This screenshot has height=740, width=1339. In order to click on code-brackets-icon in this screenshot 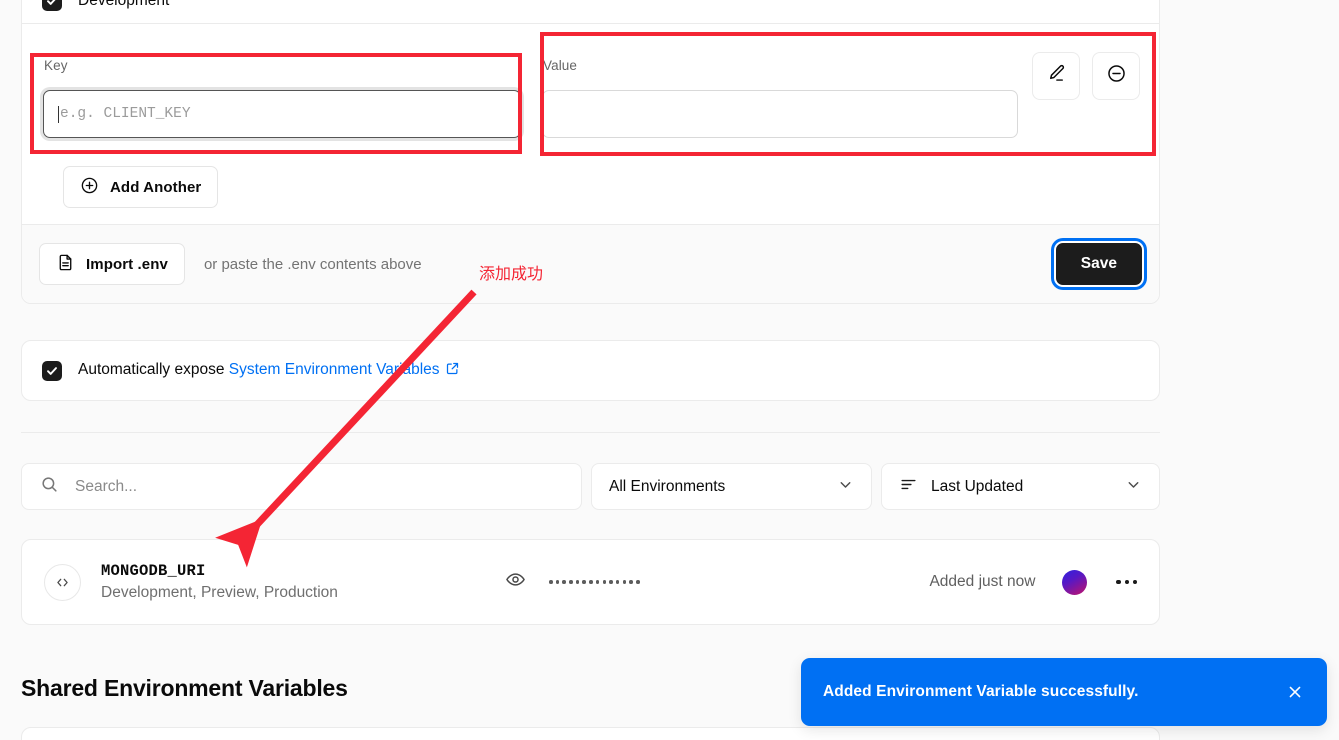, I will do `click(62, 582)`.